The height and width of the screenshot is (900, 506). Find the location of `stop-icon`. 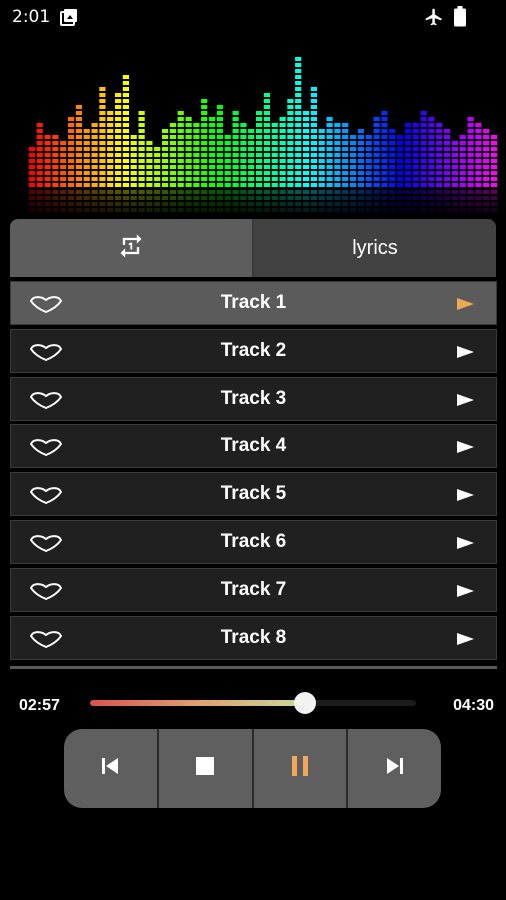

stop-icon is located at coordinates (205, 768).